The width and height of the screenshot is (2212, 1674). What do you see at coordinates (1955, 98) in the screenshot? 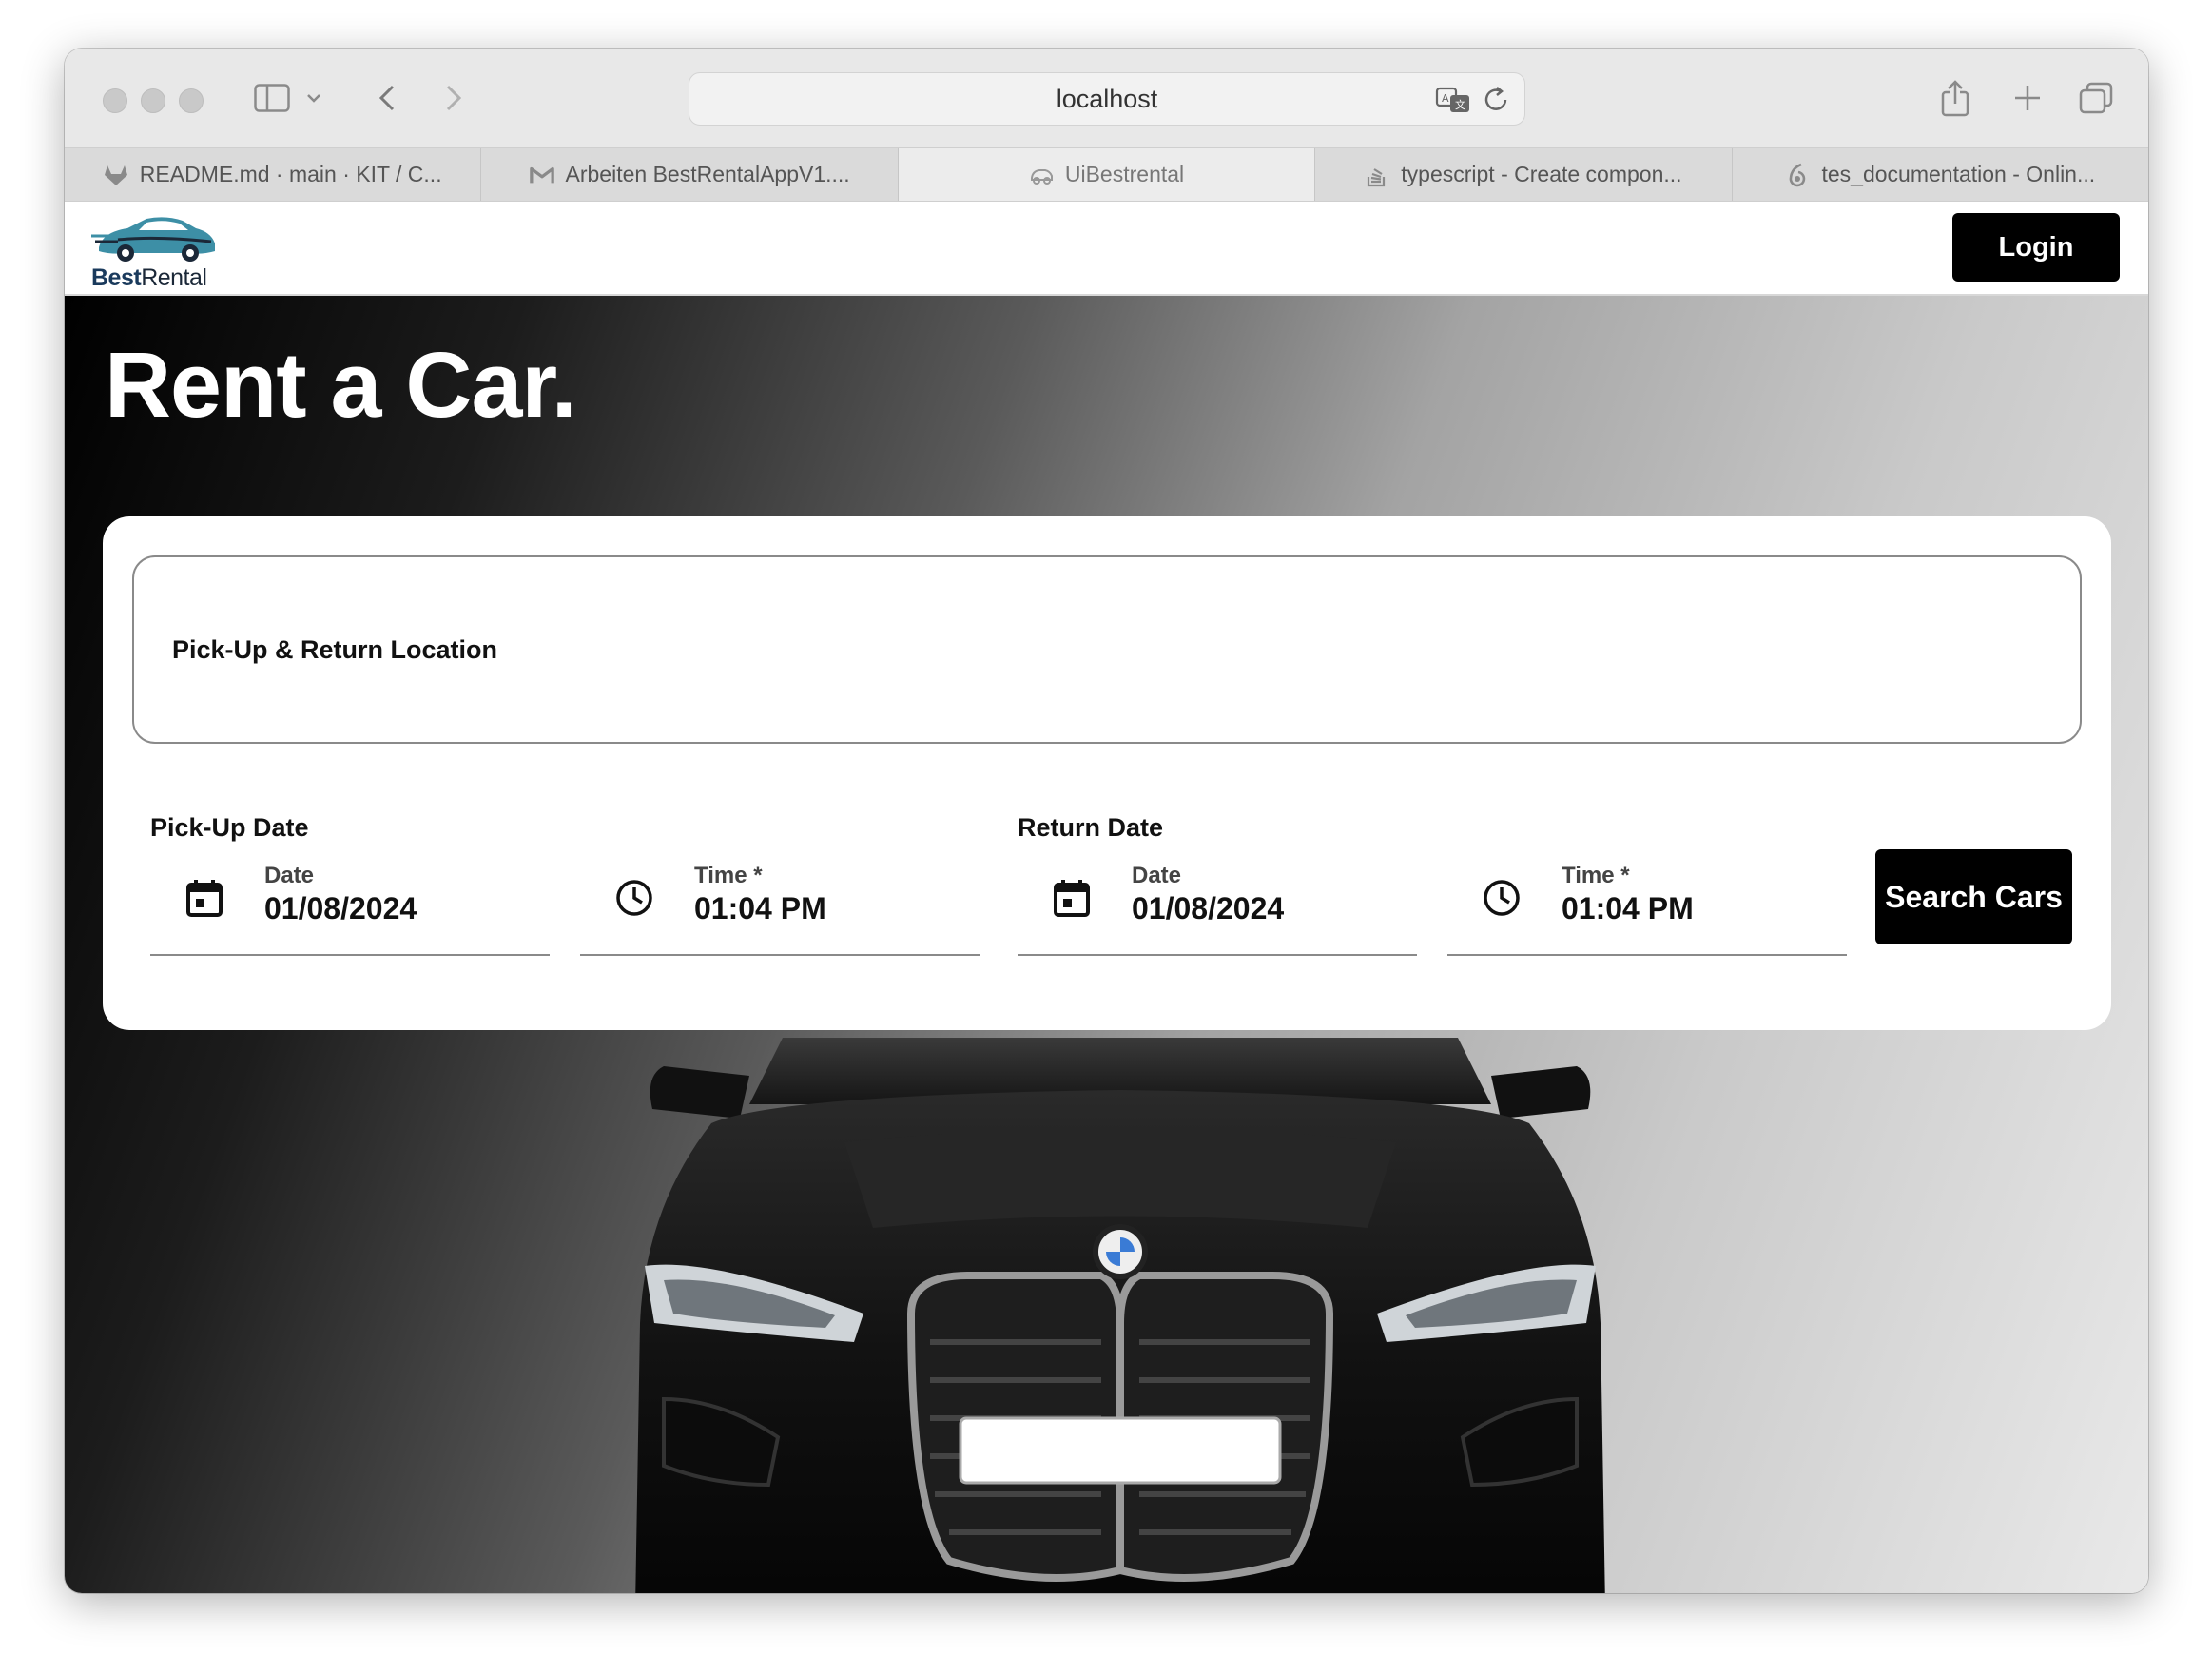
I see `share-icon` at bounding box center [1955, 98].